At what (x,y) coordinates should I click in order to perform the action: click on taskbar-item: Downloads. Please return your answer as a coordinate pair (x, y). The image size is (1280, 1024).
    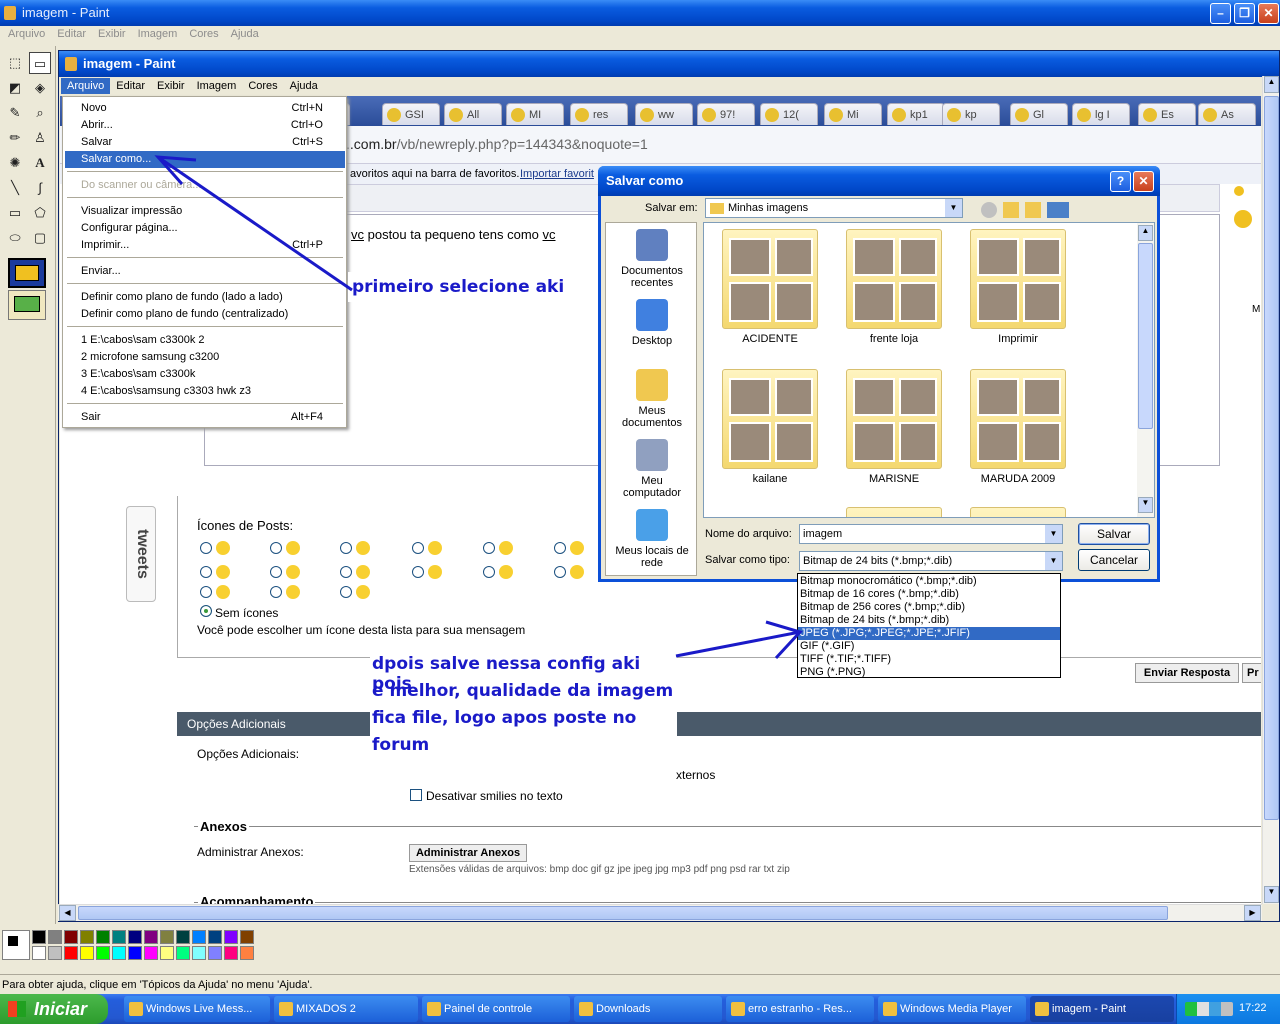
    Looking at the image, I should click on (648, 1009).